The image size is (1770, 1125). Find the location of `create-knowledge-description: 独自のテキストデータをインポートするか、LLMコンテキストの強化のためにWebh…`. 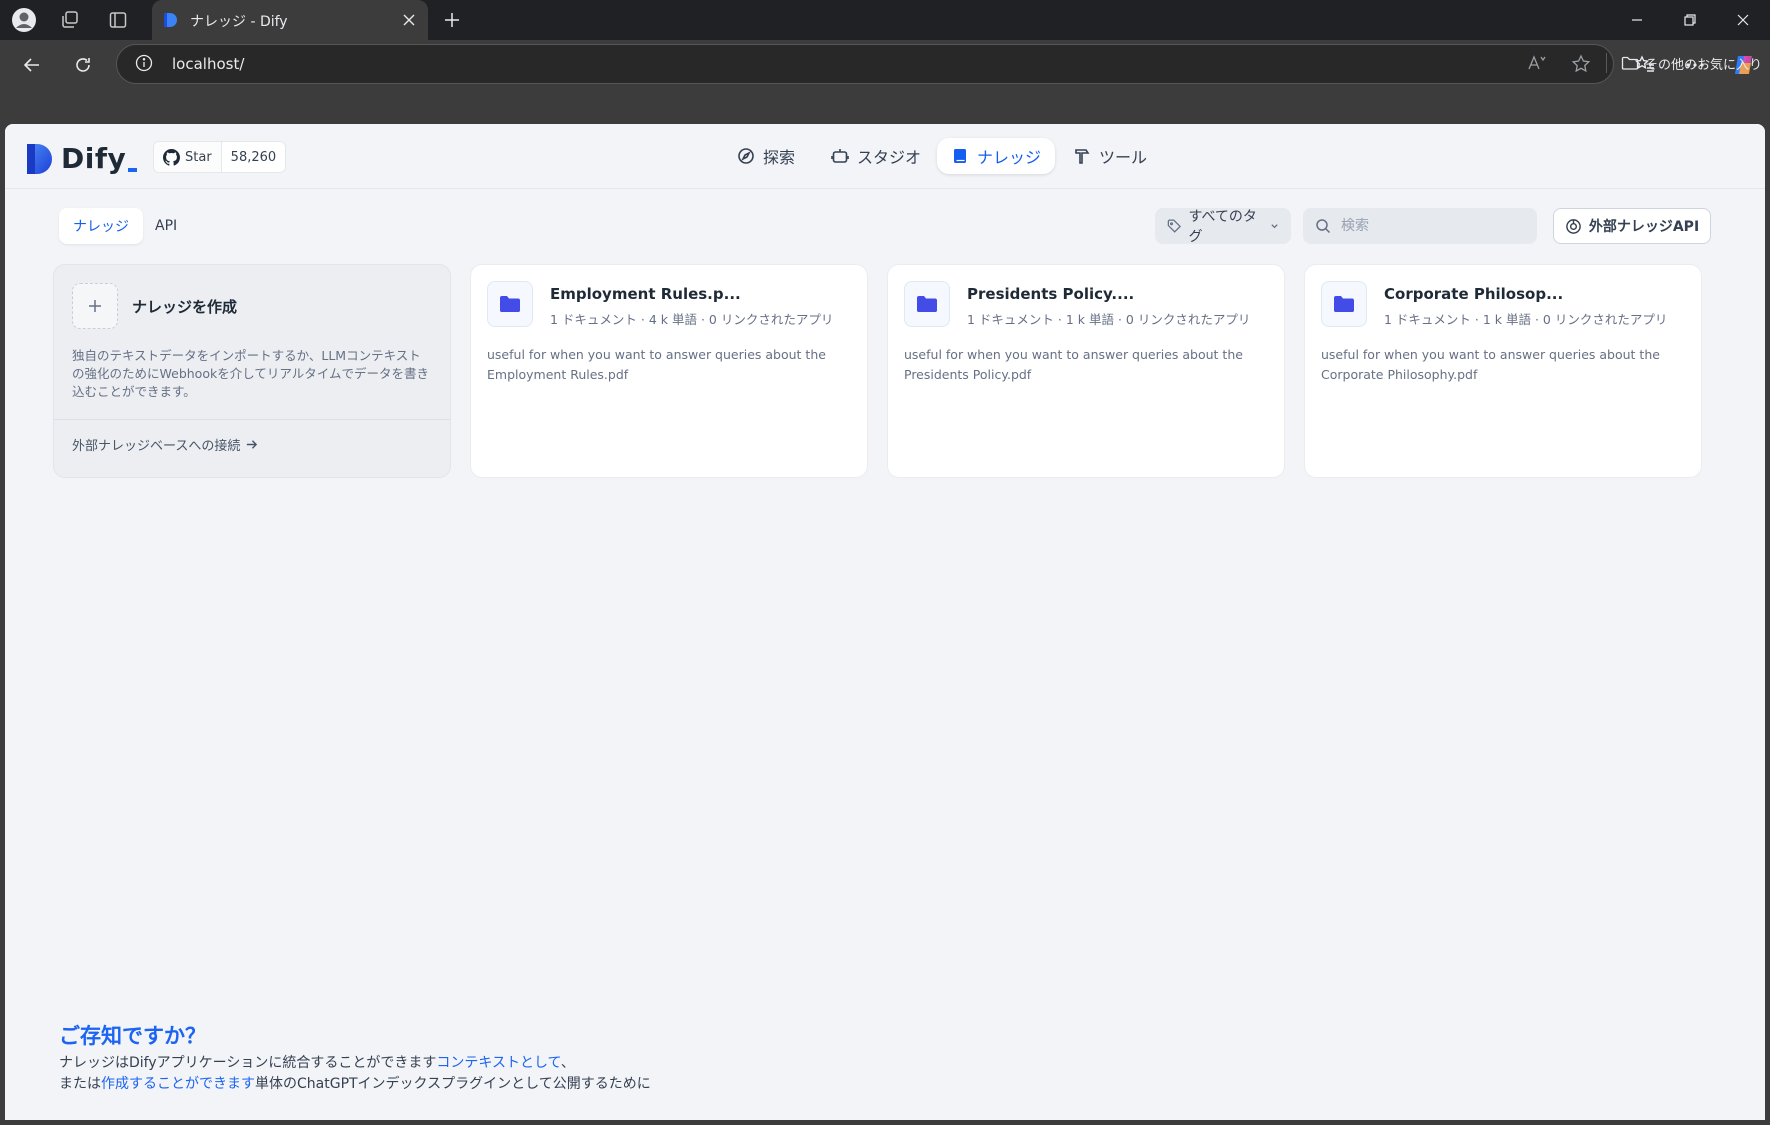

create-knowledge-description: 独自のテキストデータをインポートするか、LLMコンテキストの強化のためにWebh… is located at coordinates (250, 373).